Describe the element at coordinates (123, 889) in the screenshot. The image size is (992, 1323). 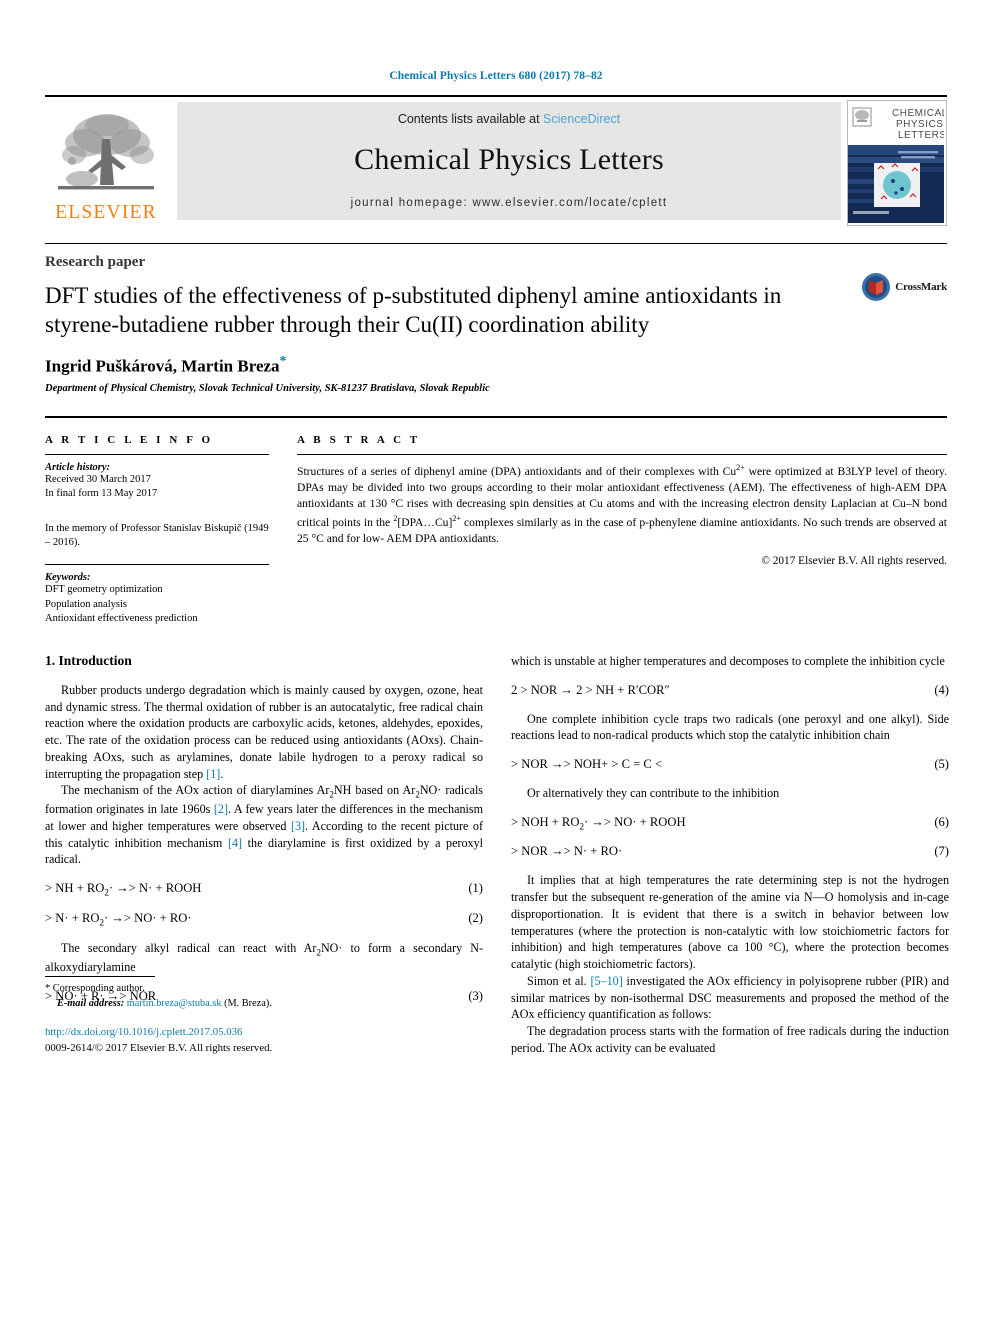
I see `equation-body: > NH + RO2· →> N· + ROOH` at that location.